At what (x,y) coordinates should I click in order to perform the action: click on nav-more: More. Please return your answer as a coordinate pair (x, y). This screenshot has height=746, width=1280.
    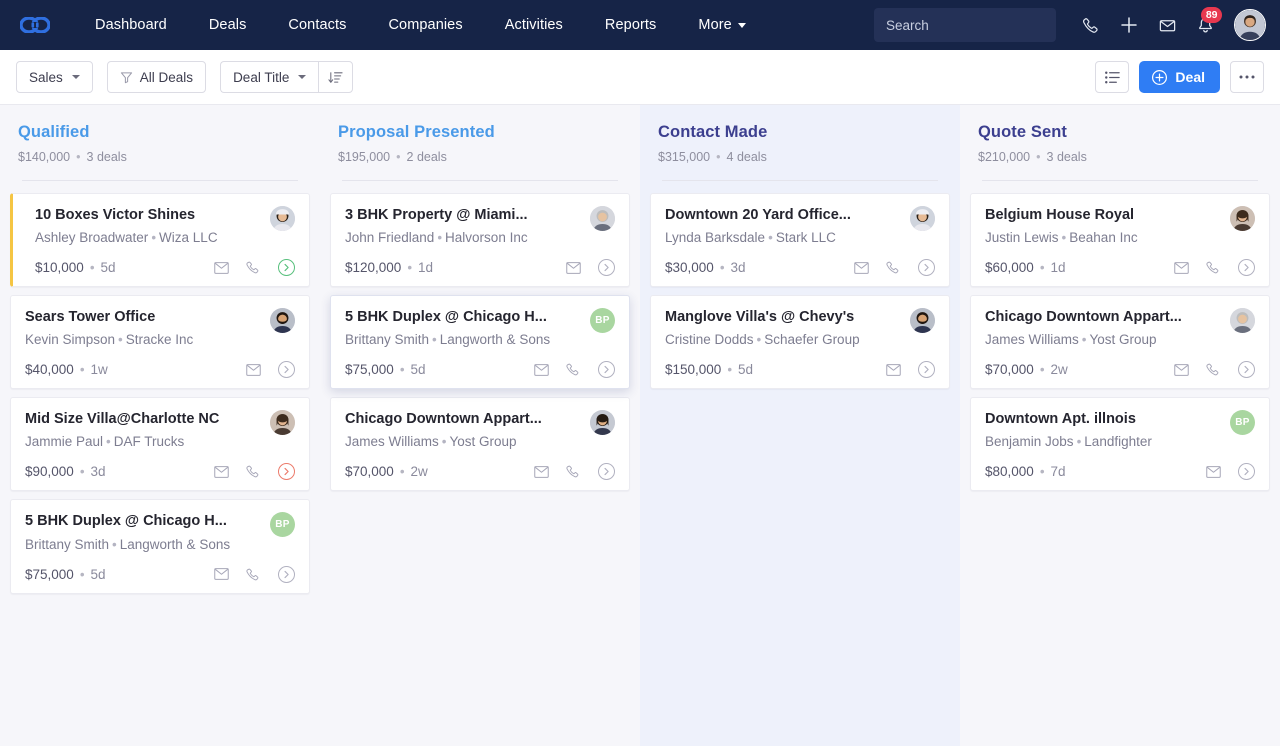
    Looking at the image, I should click on (721, 25).